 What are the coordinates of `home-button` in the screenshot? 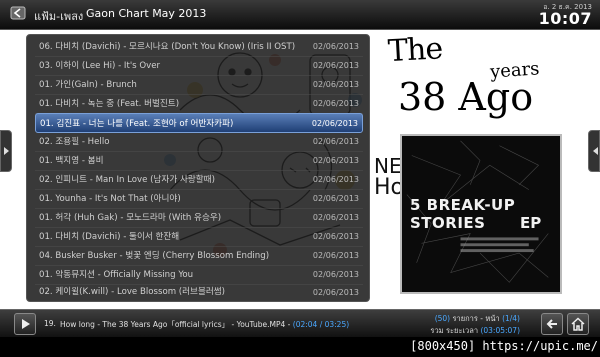 It's located at (578, 324).